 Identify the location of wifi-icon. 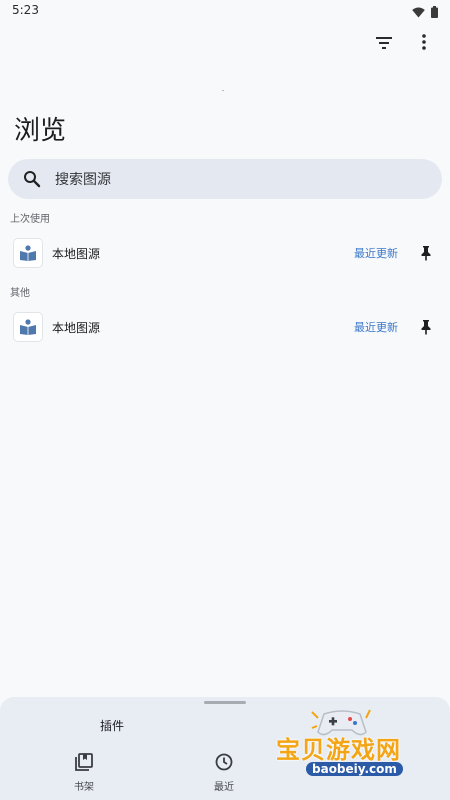
(418, 12).